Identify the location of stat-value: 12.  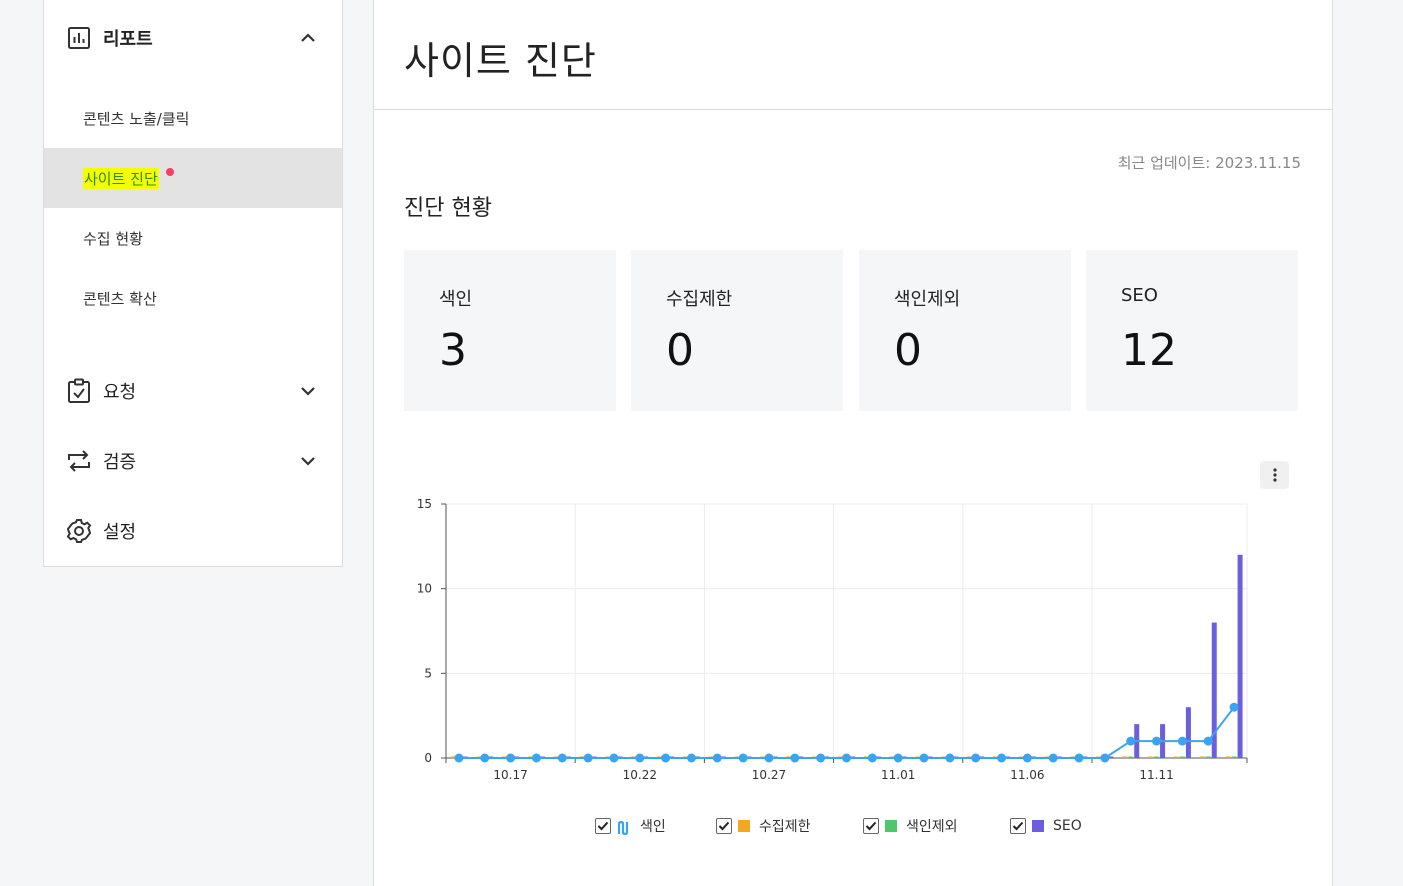
(1149, 350).